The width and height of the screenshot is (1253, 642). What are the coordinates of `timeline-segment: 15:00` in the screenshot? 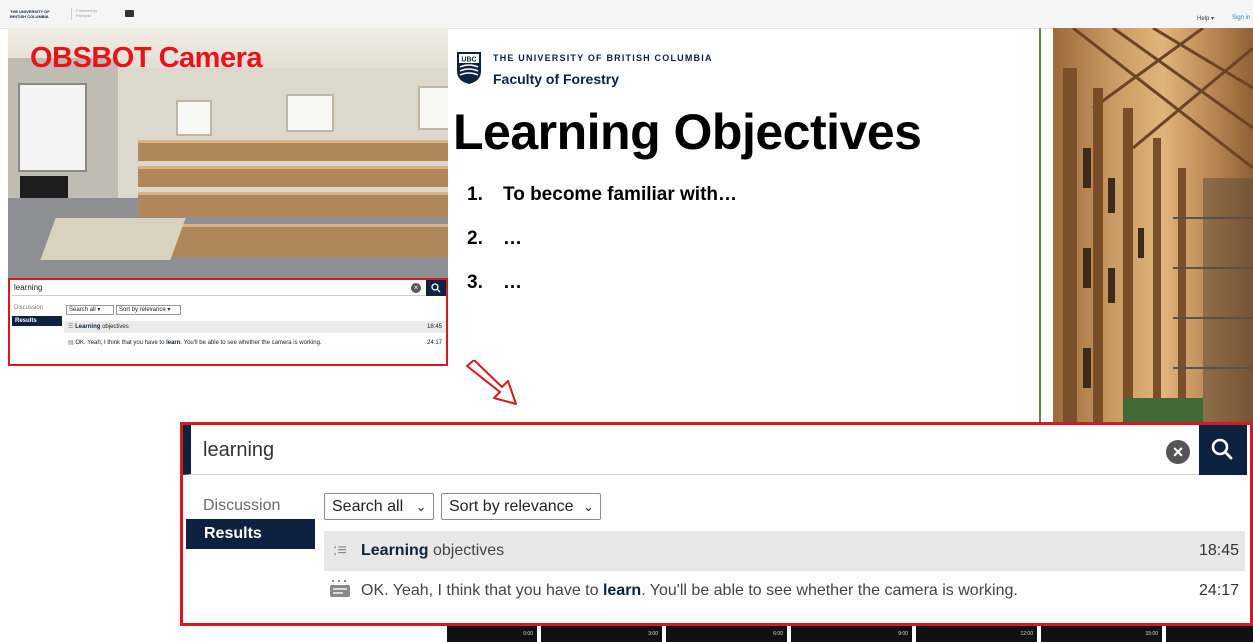 It's located at (1101, 634).